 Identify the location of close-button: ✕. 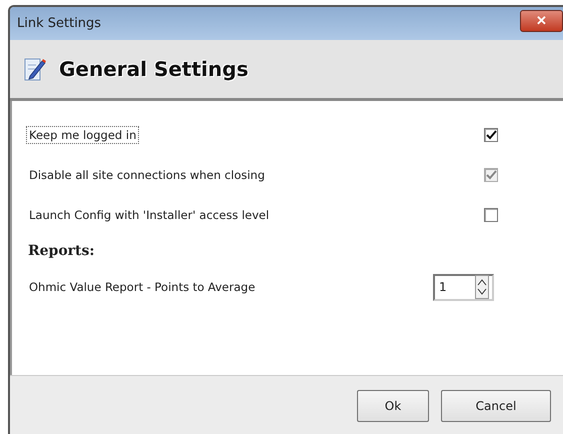
(541, 21).